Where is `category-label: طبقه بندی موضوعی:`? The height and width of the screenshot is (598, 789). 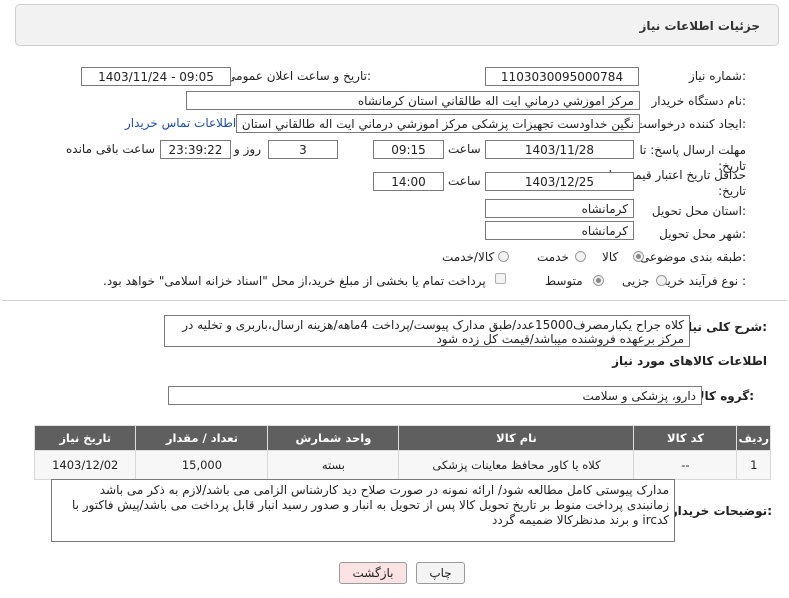
category-label: طبقه بندی موضوعی: is located at coordinates (692, 257).